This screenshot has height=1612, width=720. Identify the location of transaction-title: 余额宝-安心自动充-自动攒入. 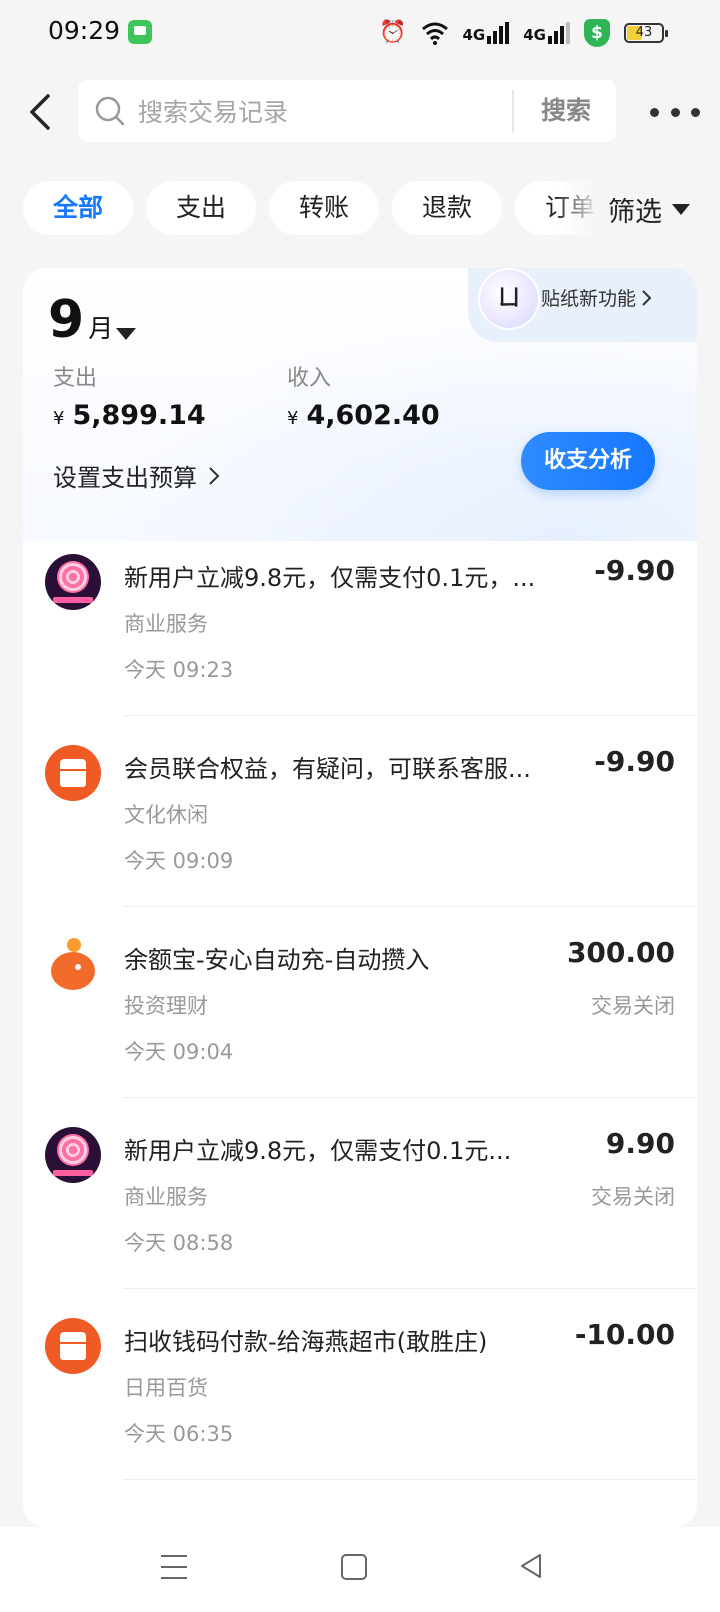
(277, 960).